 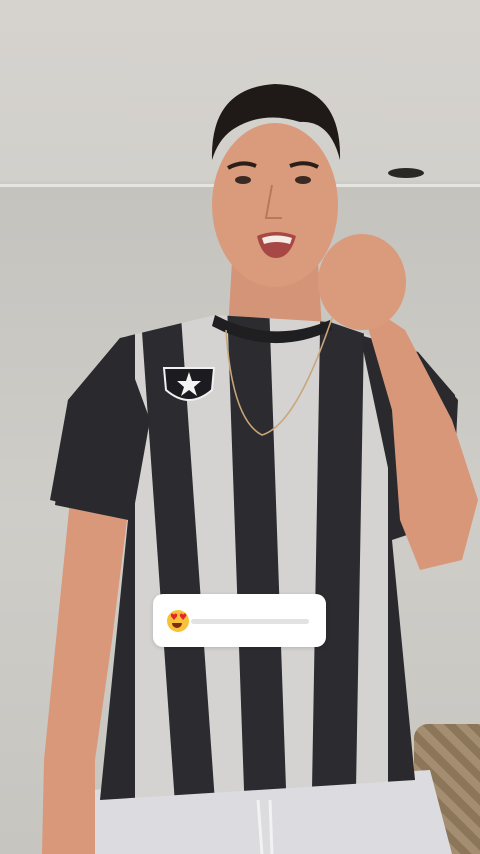 I want to click on face, so click(x=275, y=205).